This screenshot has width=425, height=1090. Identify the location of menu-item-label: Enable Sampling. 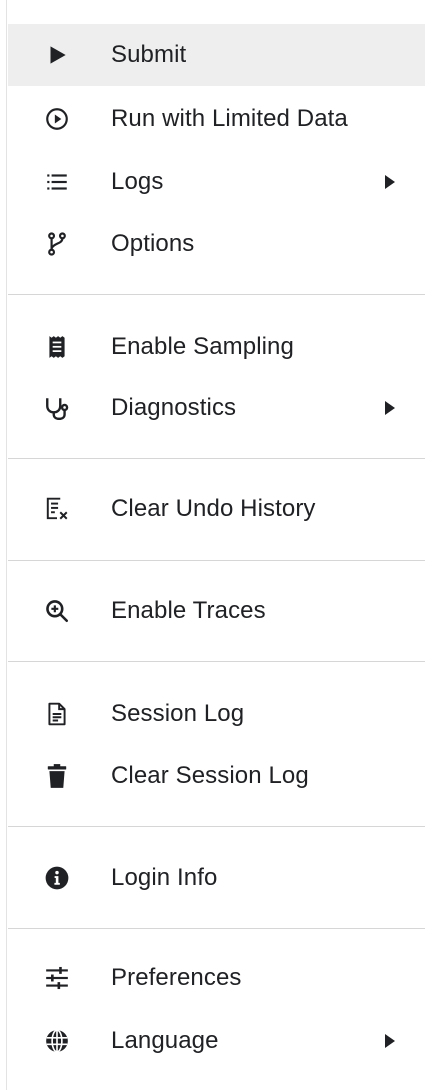
(202, 346).